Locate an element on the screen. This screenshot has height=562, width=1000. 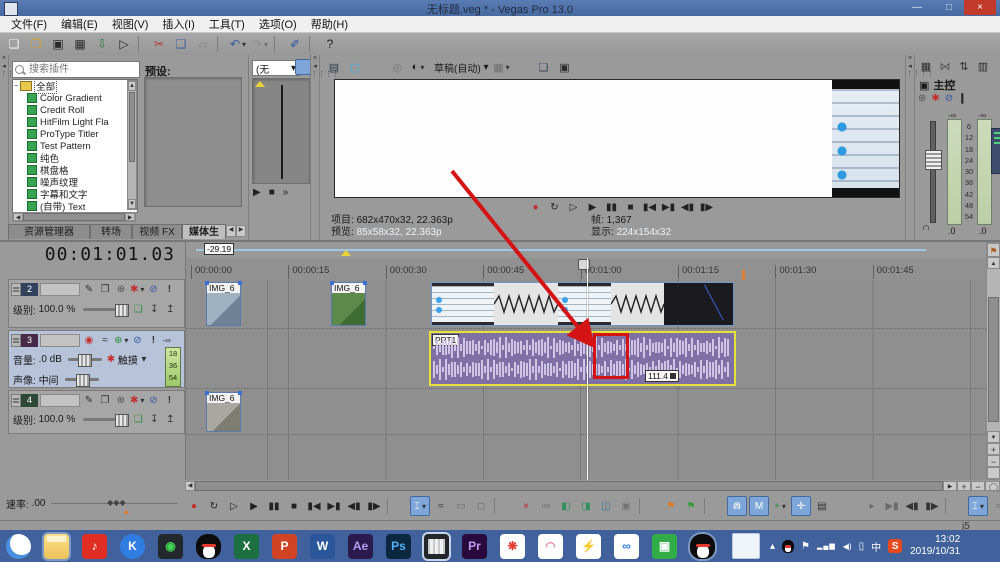
image-clip-1: IMG_6 is located at coordinates (223, 303).